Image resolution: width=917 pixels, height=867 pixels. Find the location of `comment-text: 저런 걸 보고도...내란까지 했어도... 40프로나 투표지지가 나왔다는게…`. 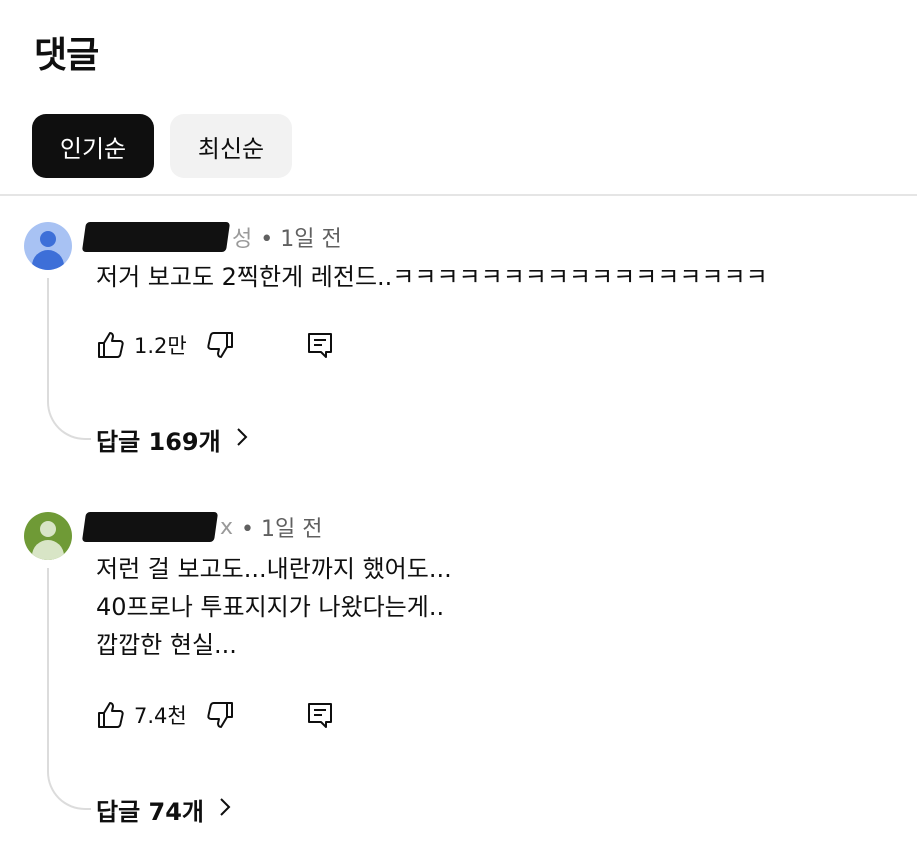

comment-text: 저런 걸 보고도...내란까지 했어도... 40프로나 투표지지가 나왔다는게… is located at coordinates (274, 607).